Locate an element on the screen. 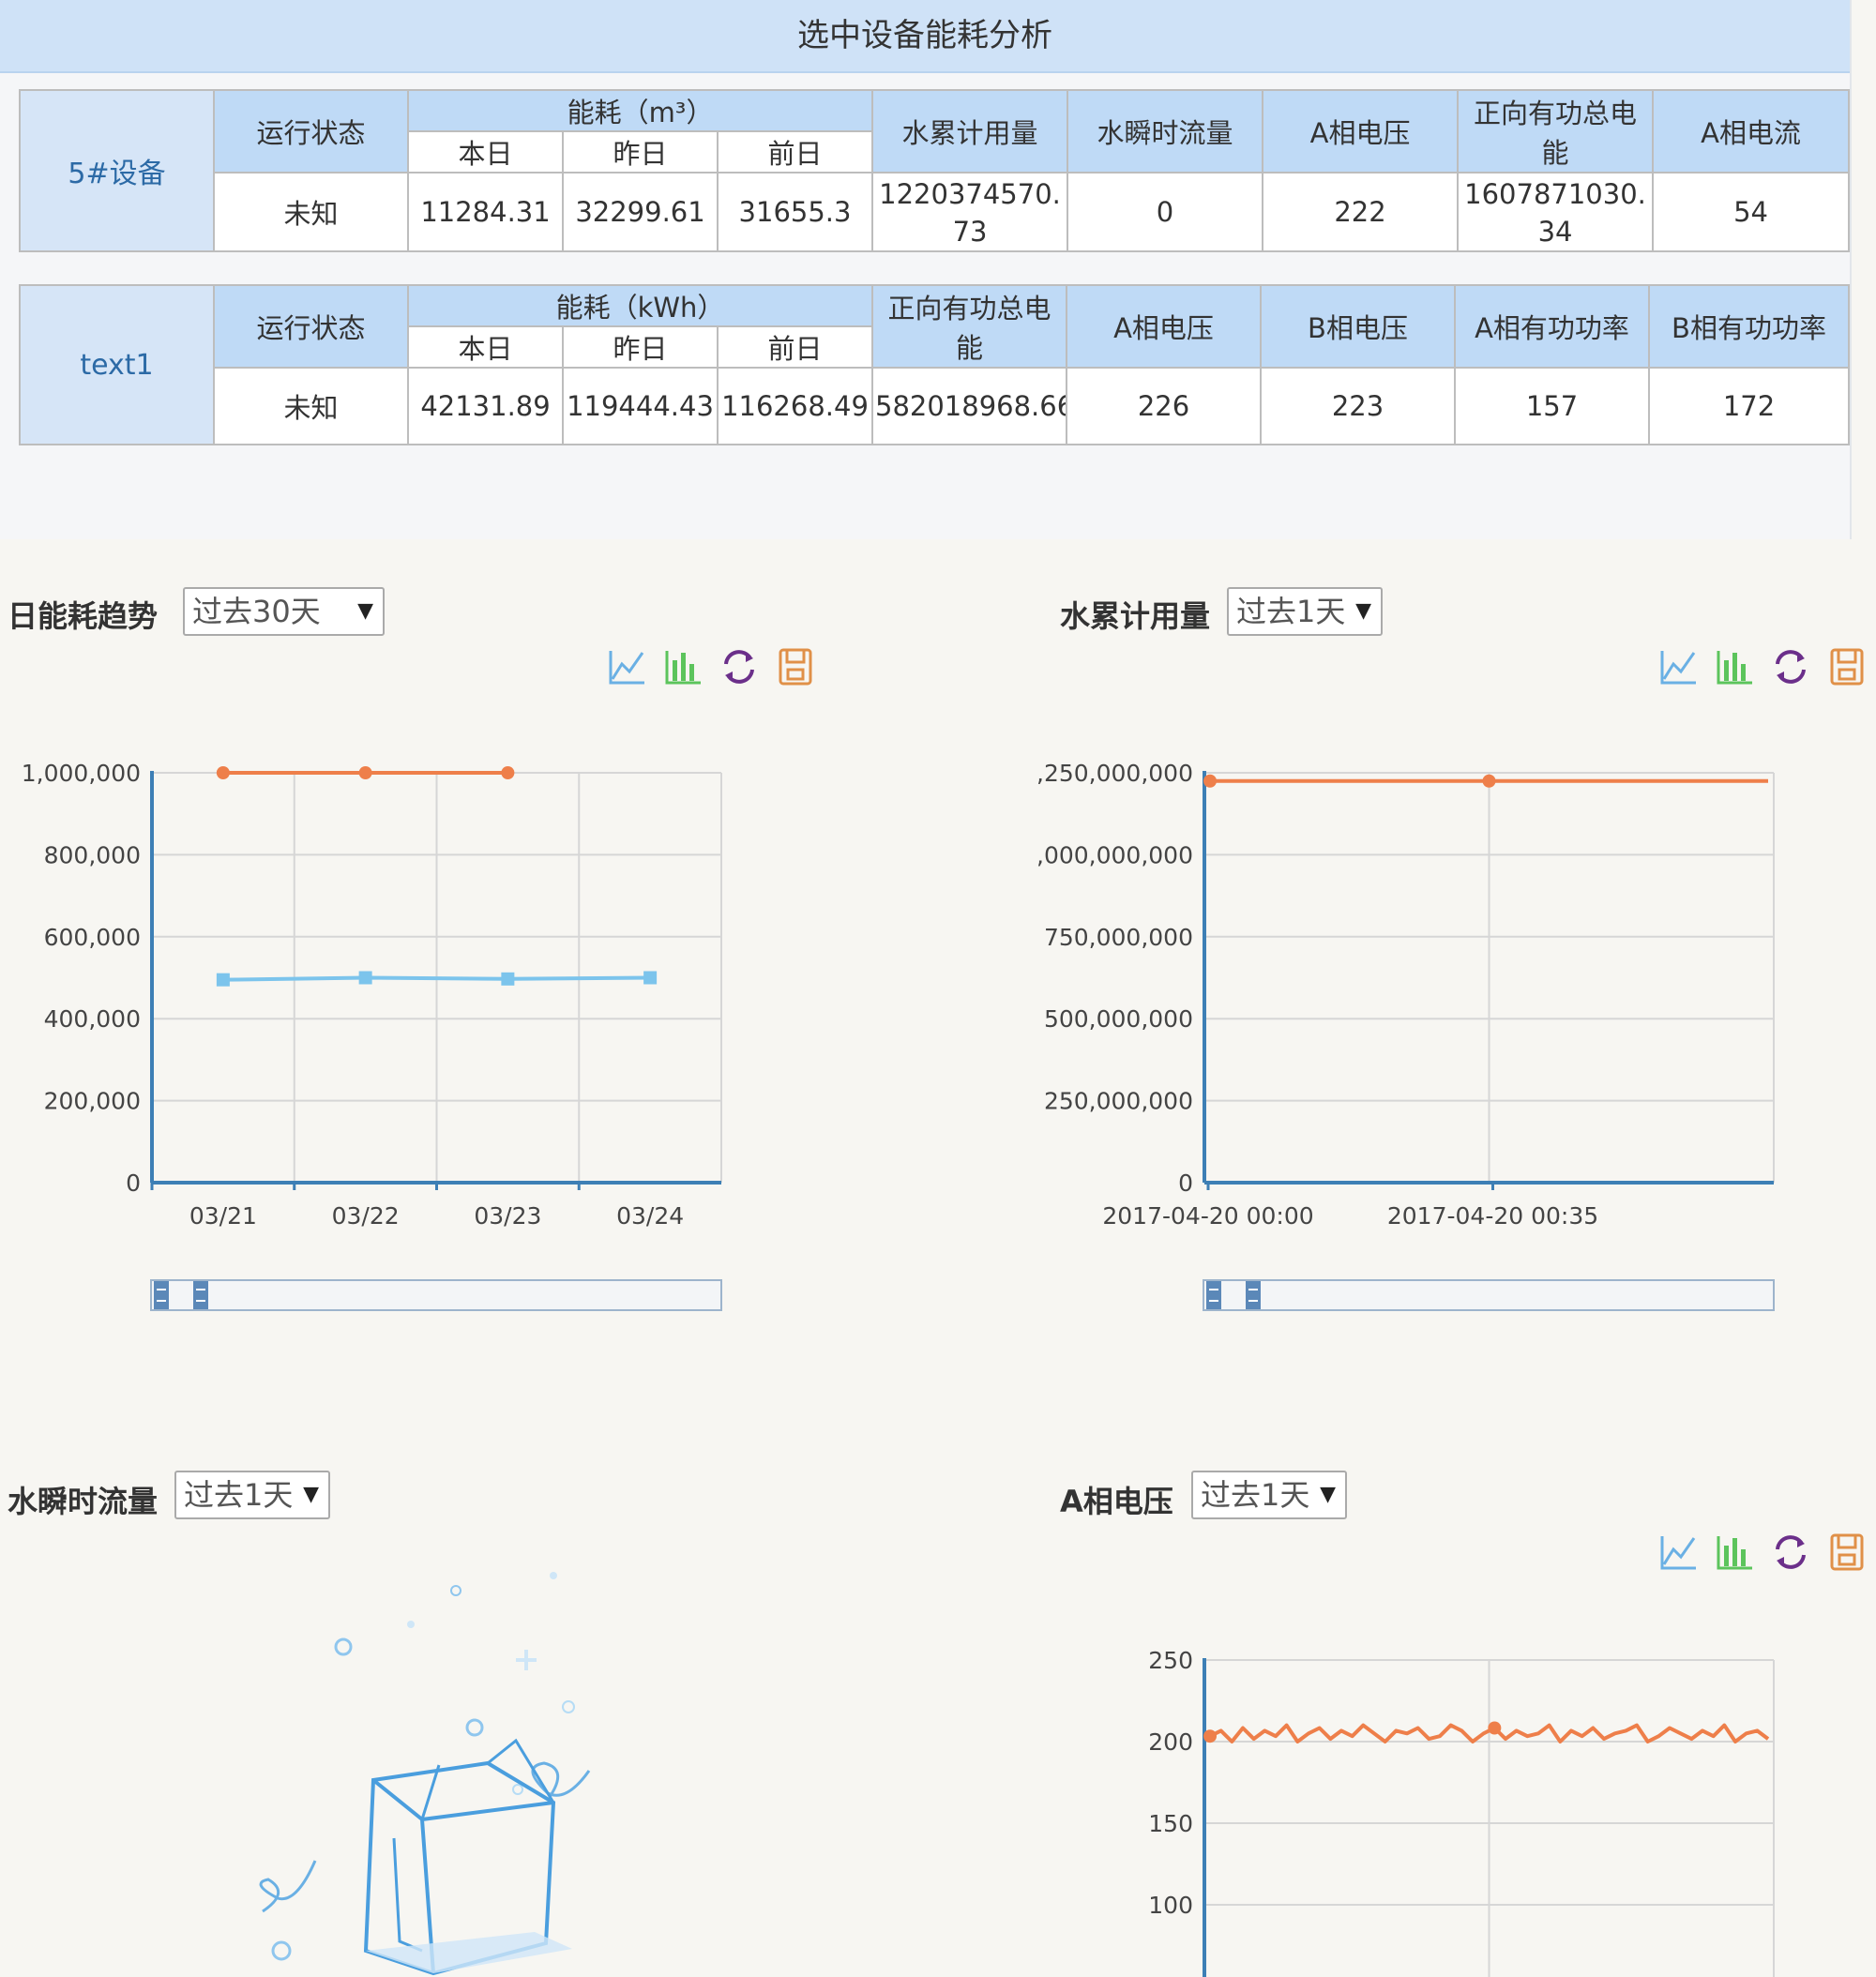 This screenshot has height=1977, width=1876. y-tick-label: 500,000,000 is located at coordinates (1118, 1019).